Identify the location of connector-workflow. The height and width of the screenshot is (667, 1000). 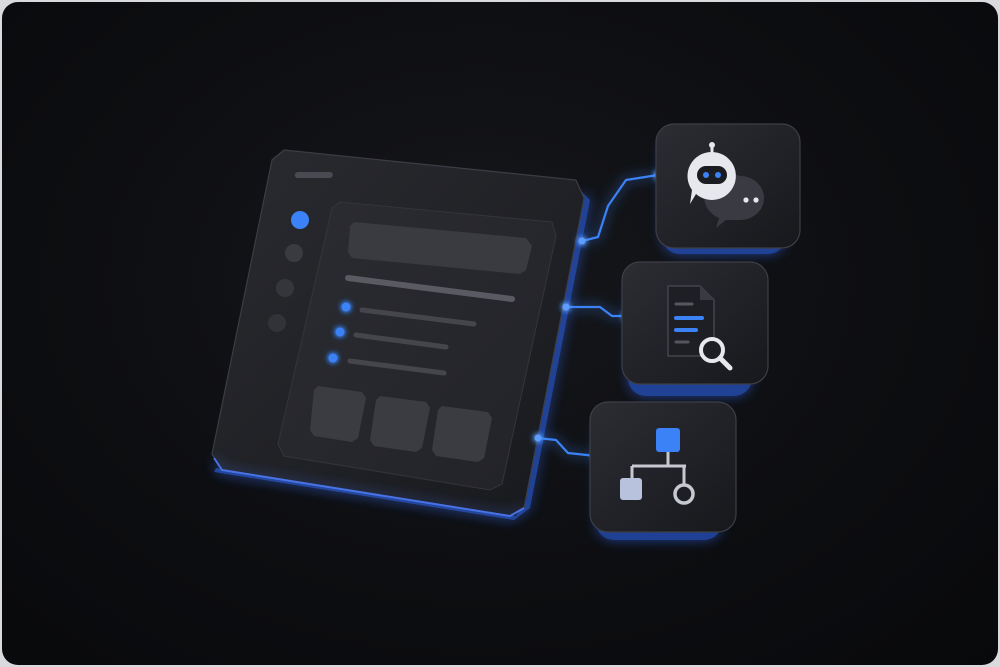
(567, 447).